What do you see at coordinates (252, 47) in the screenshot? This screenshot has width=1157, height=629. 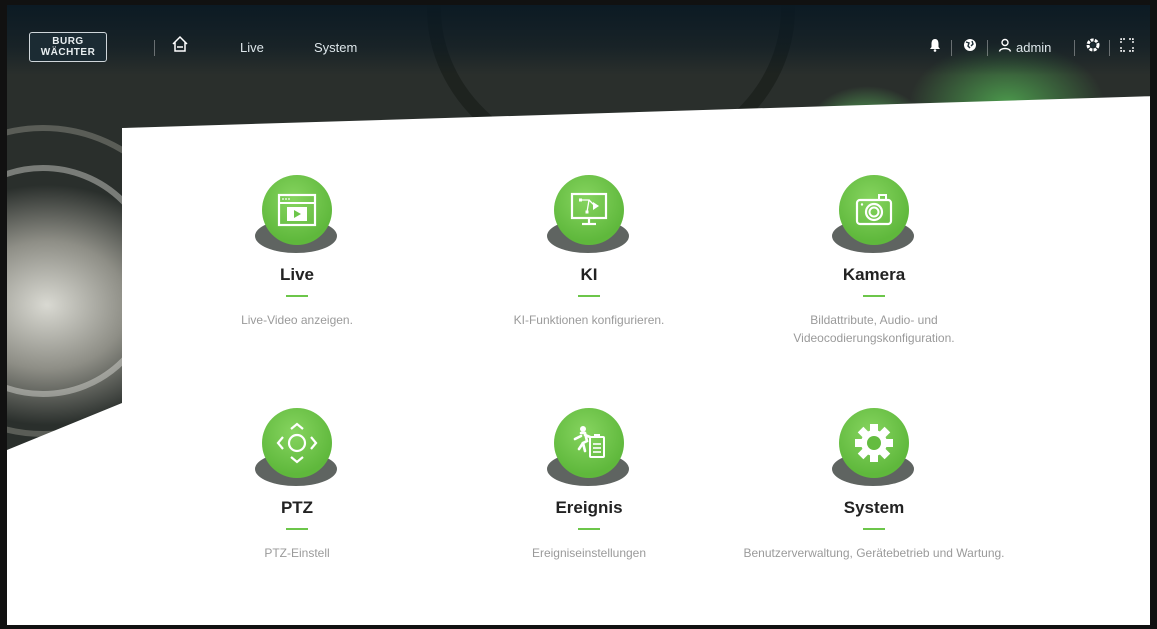 I see `nav-live: Live` at bounding box center [252, 47].